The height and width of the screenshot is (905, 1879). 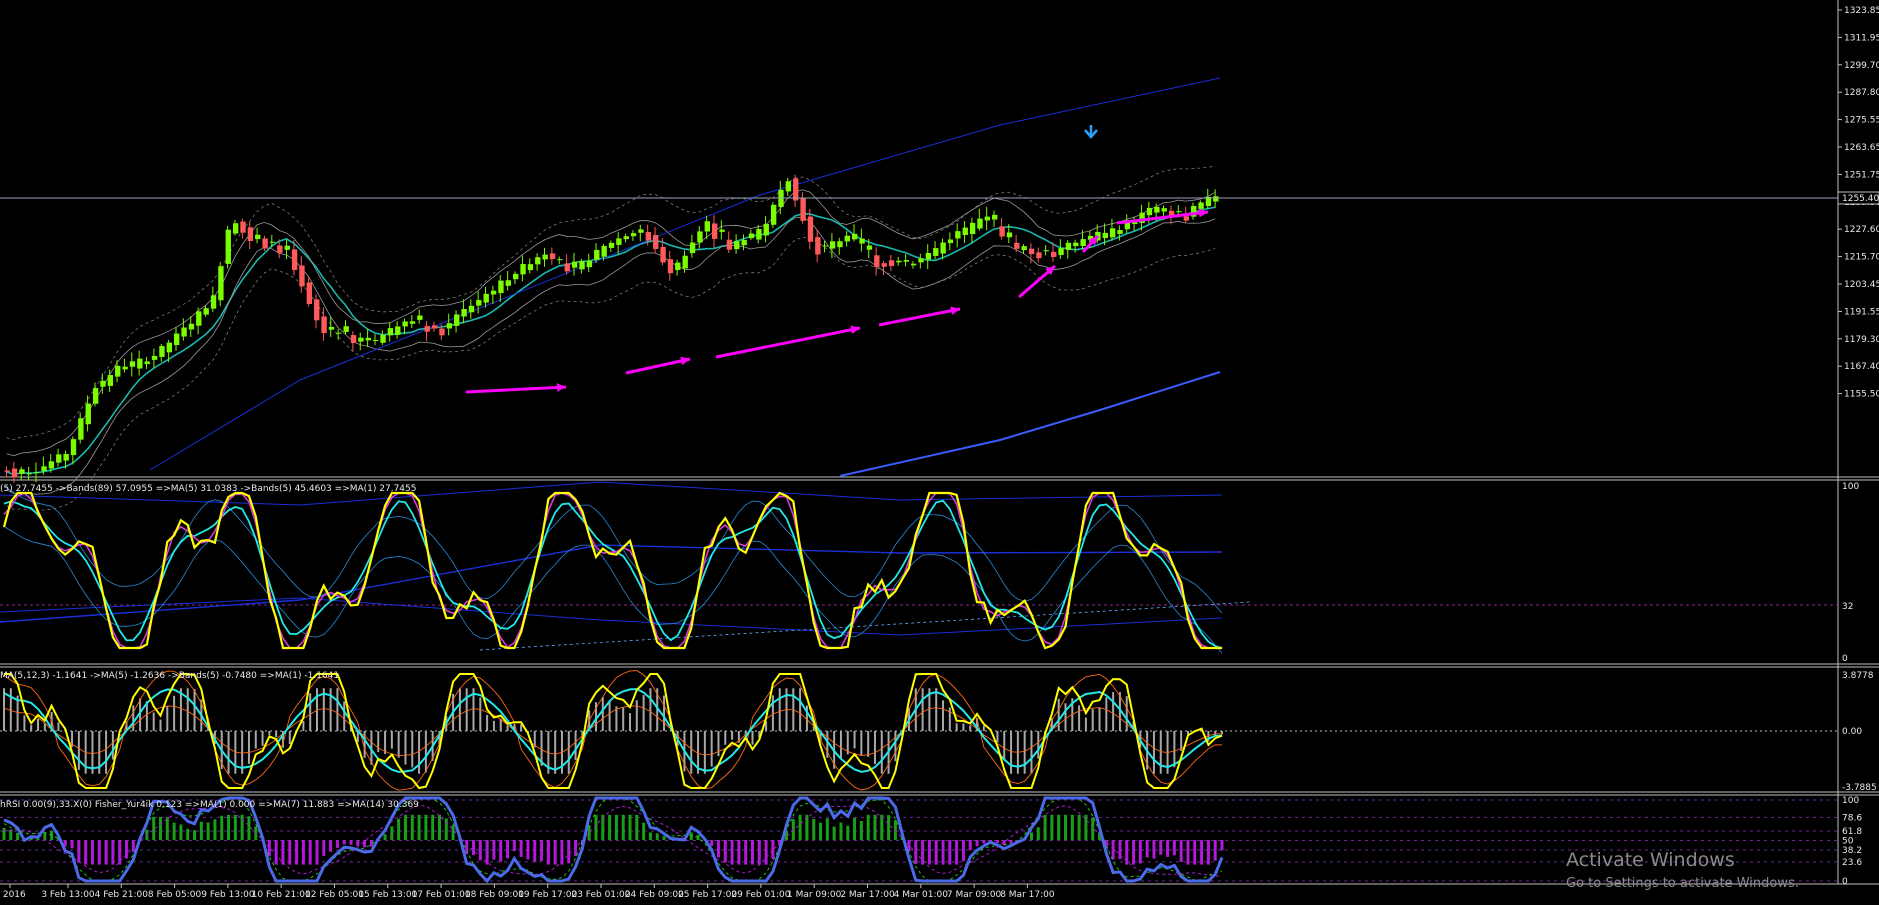 I want to click on time-label: 9 Feb 13:00, so click(x=228, y=895).